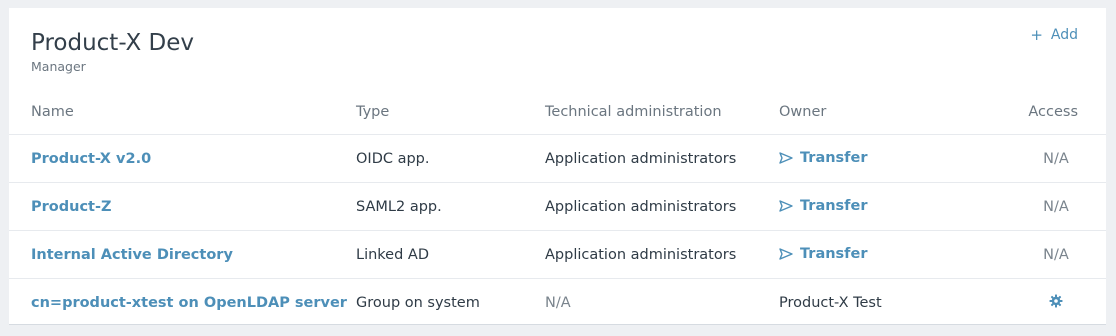 This screenshot has width=1116, height=336. What do you see at coordinates (58, 66) in the screenshot?
I see `page-subtitle: Manager` at bounding box center [58, 66].